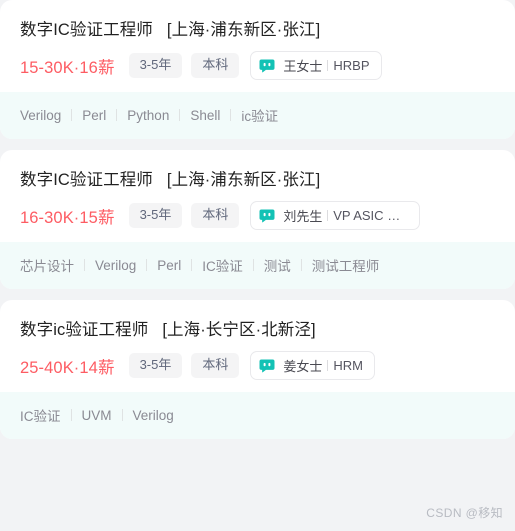 The height and width of the screenshot is (531, 515). What do you see at coordinates (277, 266) in the screenshot?
I see `skill-tag: 测试` at bounding box center [277, 266].